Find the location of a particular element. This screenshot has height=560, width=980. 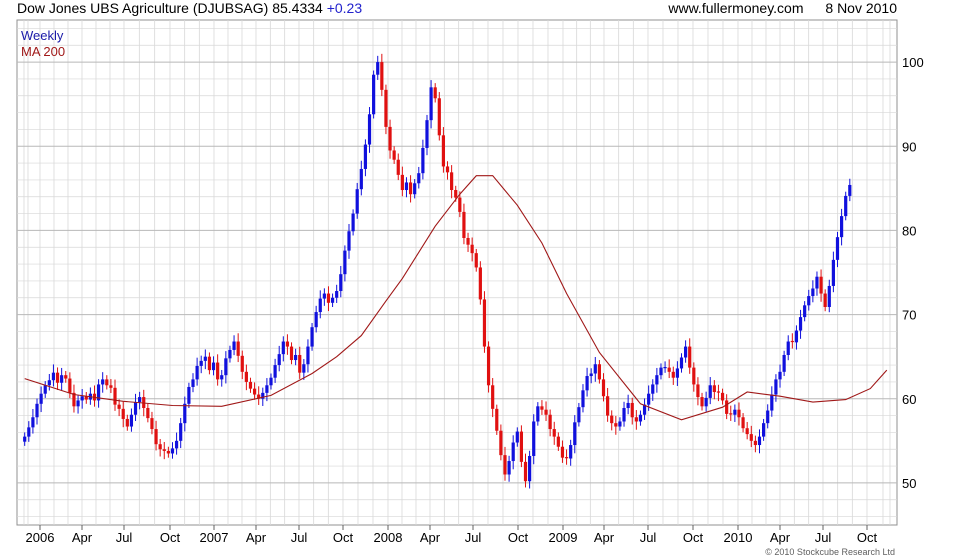

x-tick-label: 2006 is located at coordinates (40, 537).